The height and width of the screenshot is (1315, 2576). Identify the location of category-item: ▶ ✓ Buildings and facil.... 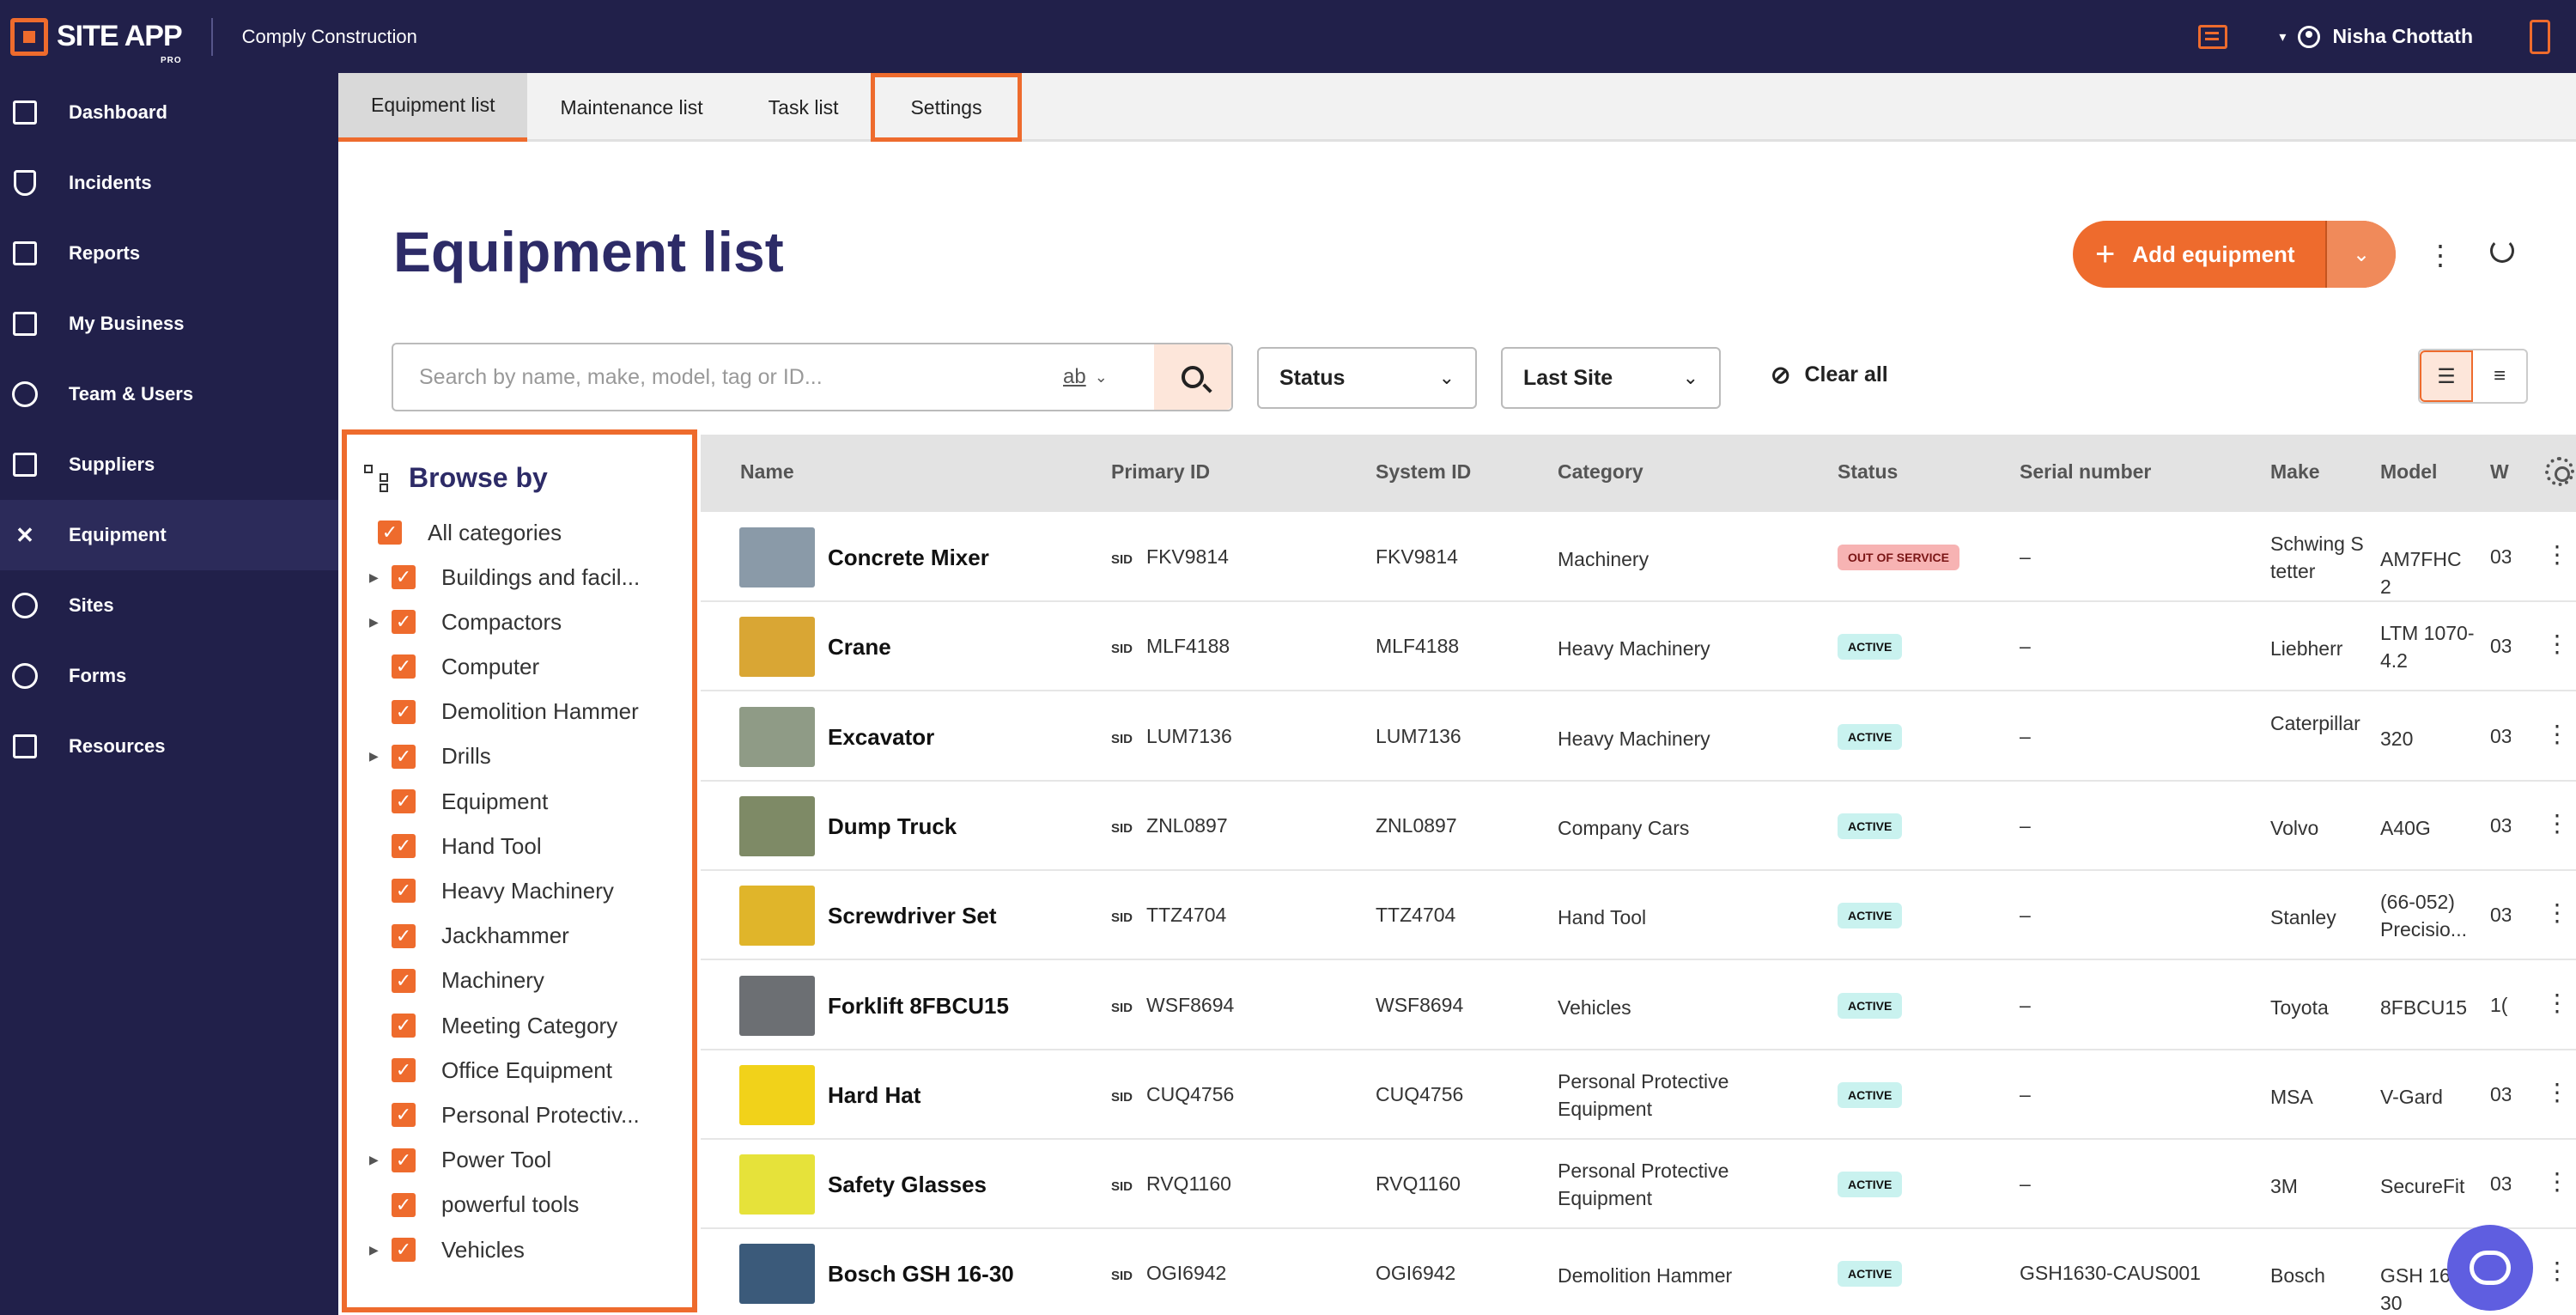
(510, 577).